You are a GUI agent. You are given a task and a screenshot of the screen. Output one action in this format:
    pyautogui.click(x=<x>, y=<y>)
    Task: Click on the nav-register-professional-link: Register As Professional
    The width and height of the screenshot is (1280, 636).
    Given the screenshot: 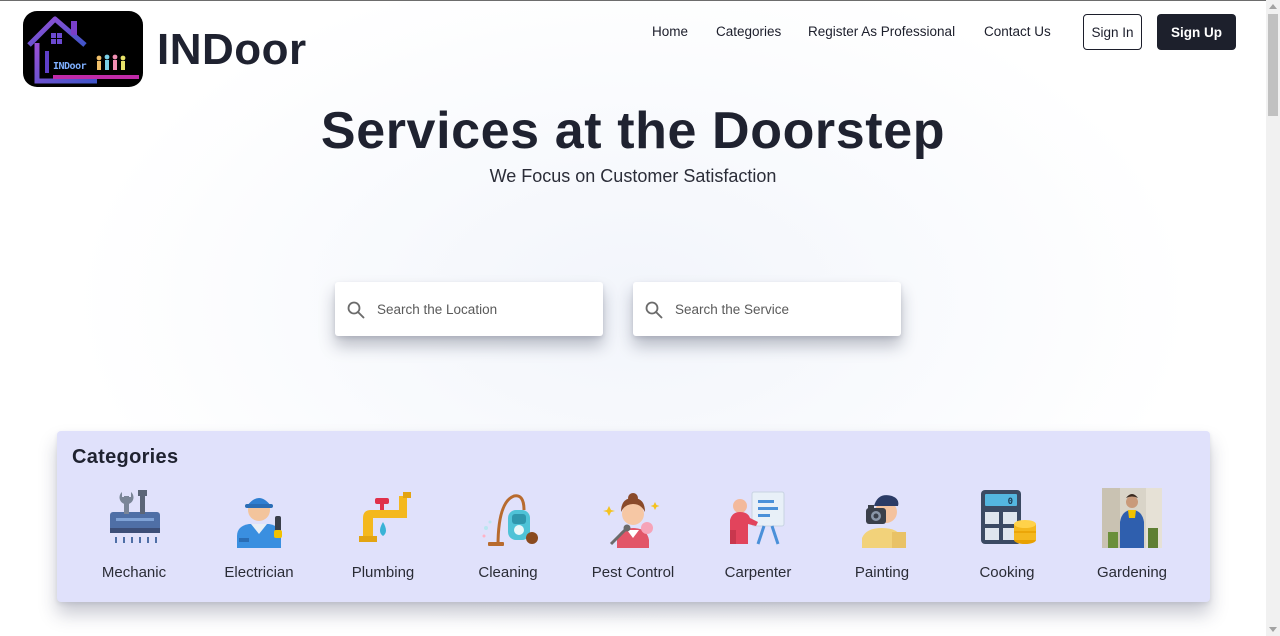 What is the action you would take?
    pyautogui.click(x=881, y=34)
    